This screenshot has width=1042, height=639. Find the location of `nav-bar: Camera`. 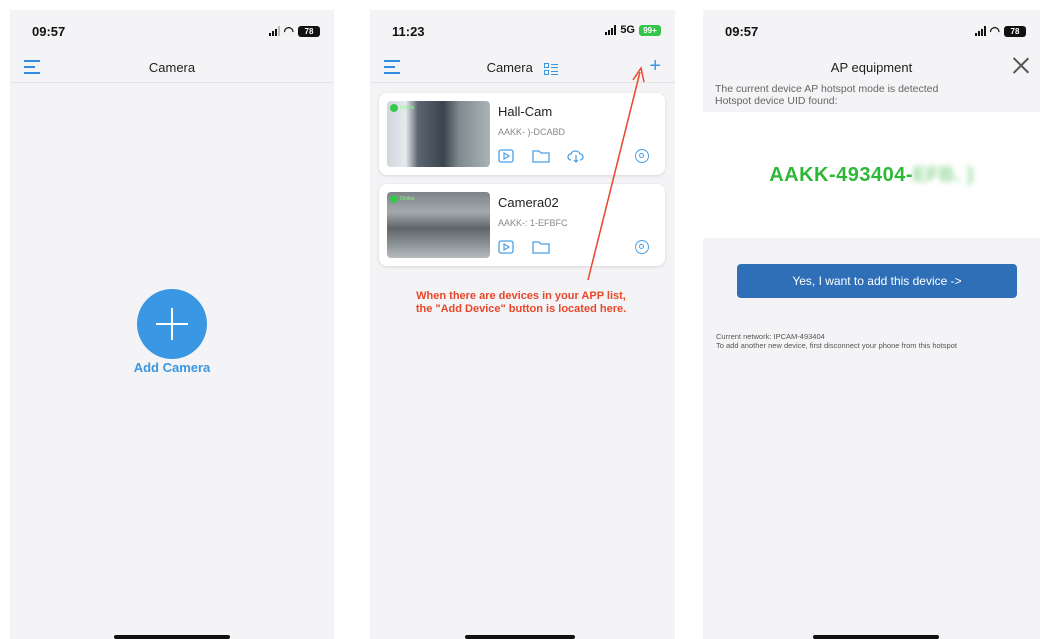

nav-bar: Camera is located at coordinates (172, 68).